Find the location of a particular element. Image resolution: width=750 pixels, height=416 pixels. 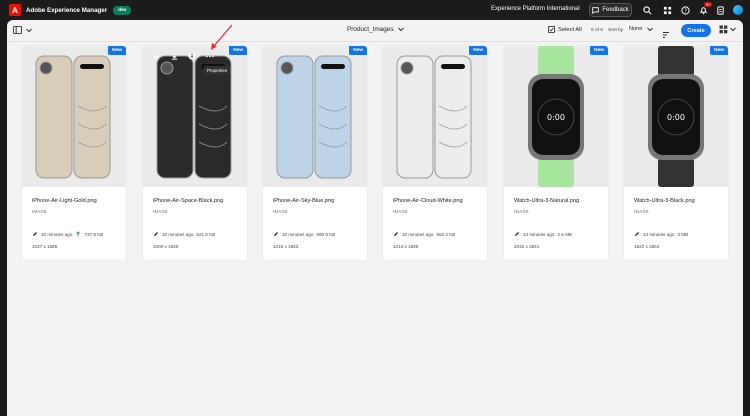

item-count: 6 of 6 is located at coordinates (597, 30).